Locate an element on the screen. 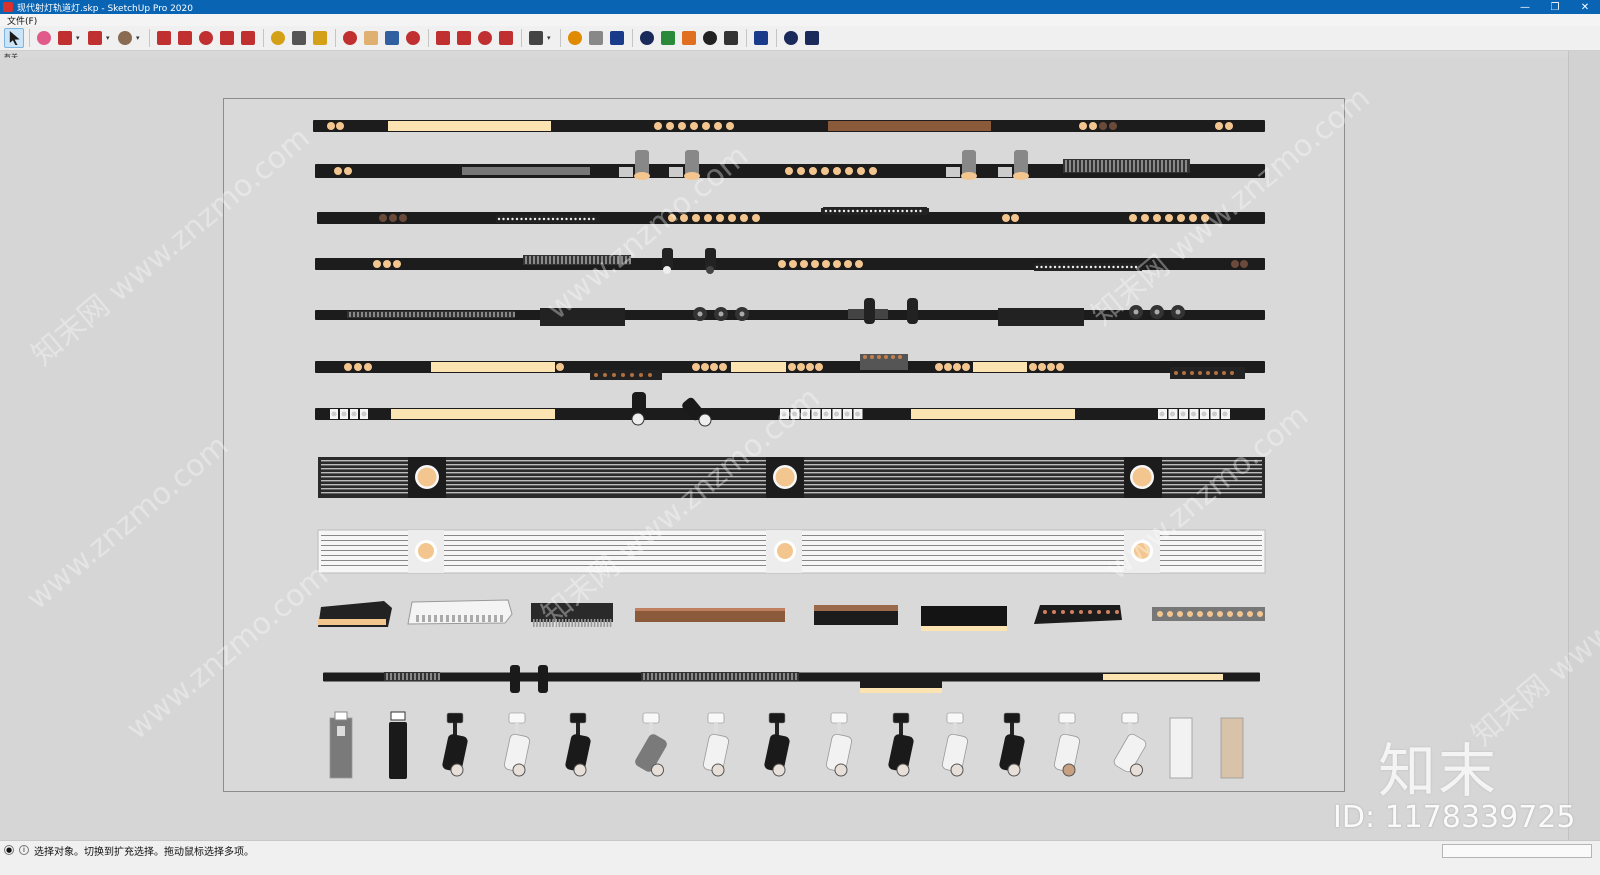 Image resolution: width=1600 pixels, height=875 pixels. downlight-lens is located at coordinates (427, 477).